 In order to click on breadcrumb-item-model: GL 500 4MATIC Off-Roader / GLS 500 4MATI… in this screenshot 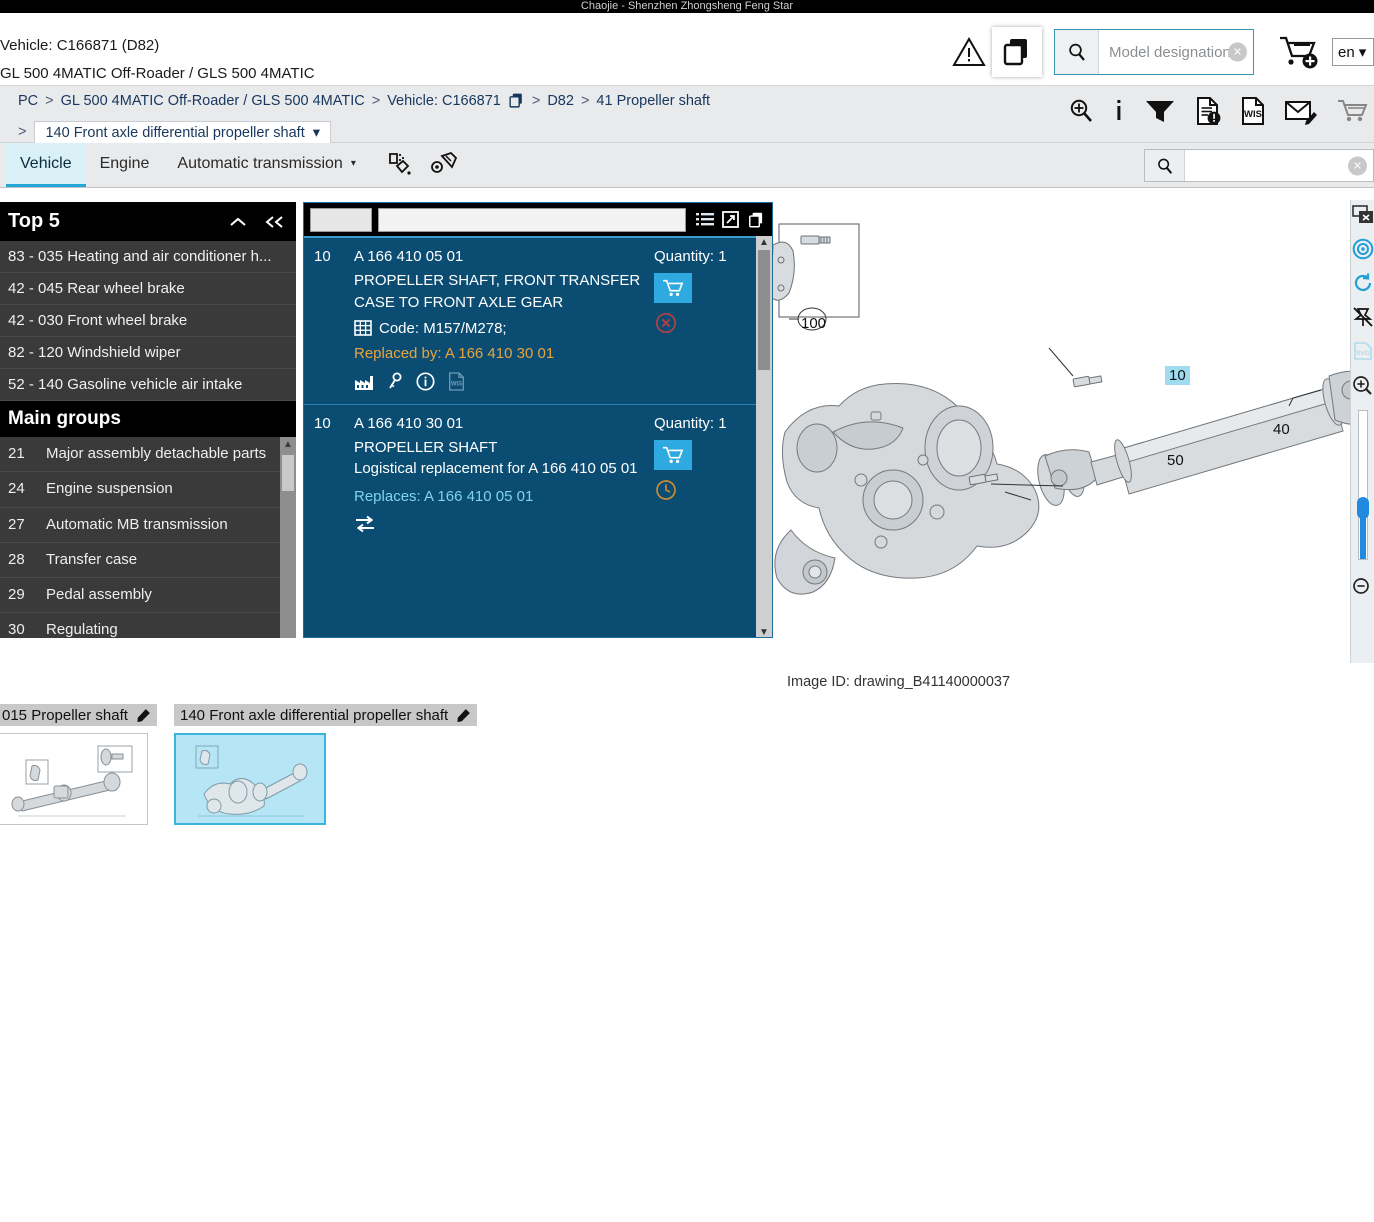, I will do `click(213, 101)`.